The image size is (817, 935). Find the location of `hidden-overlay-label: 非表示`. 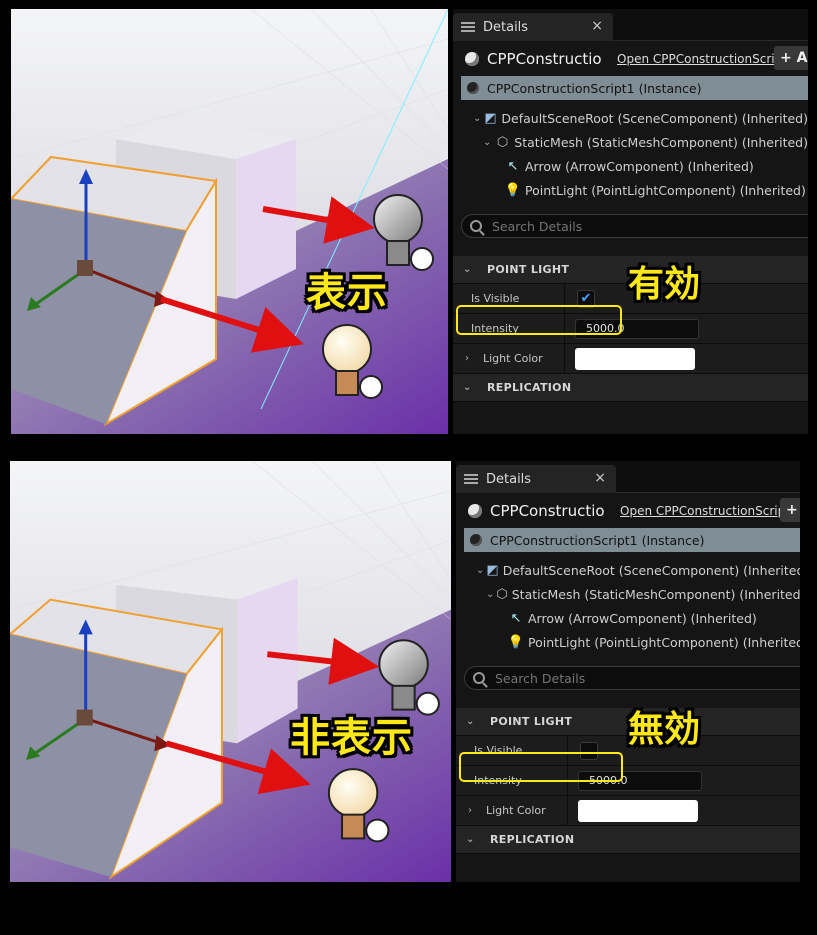

hidden-overlay-label: 非表示 is located at coordinates (351, 738).